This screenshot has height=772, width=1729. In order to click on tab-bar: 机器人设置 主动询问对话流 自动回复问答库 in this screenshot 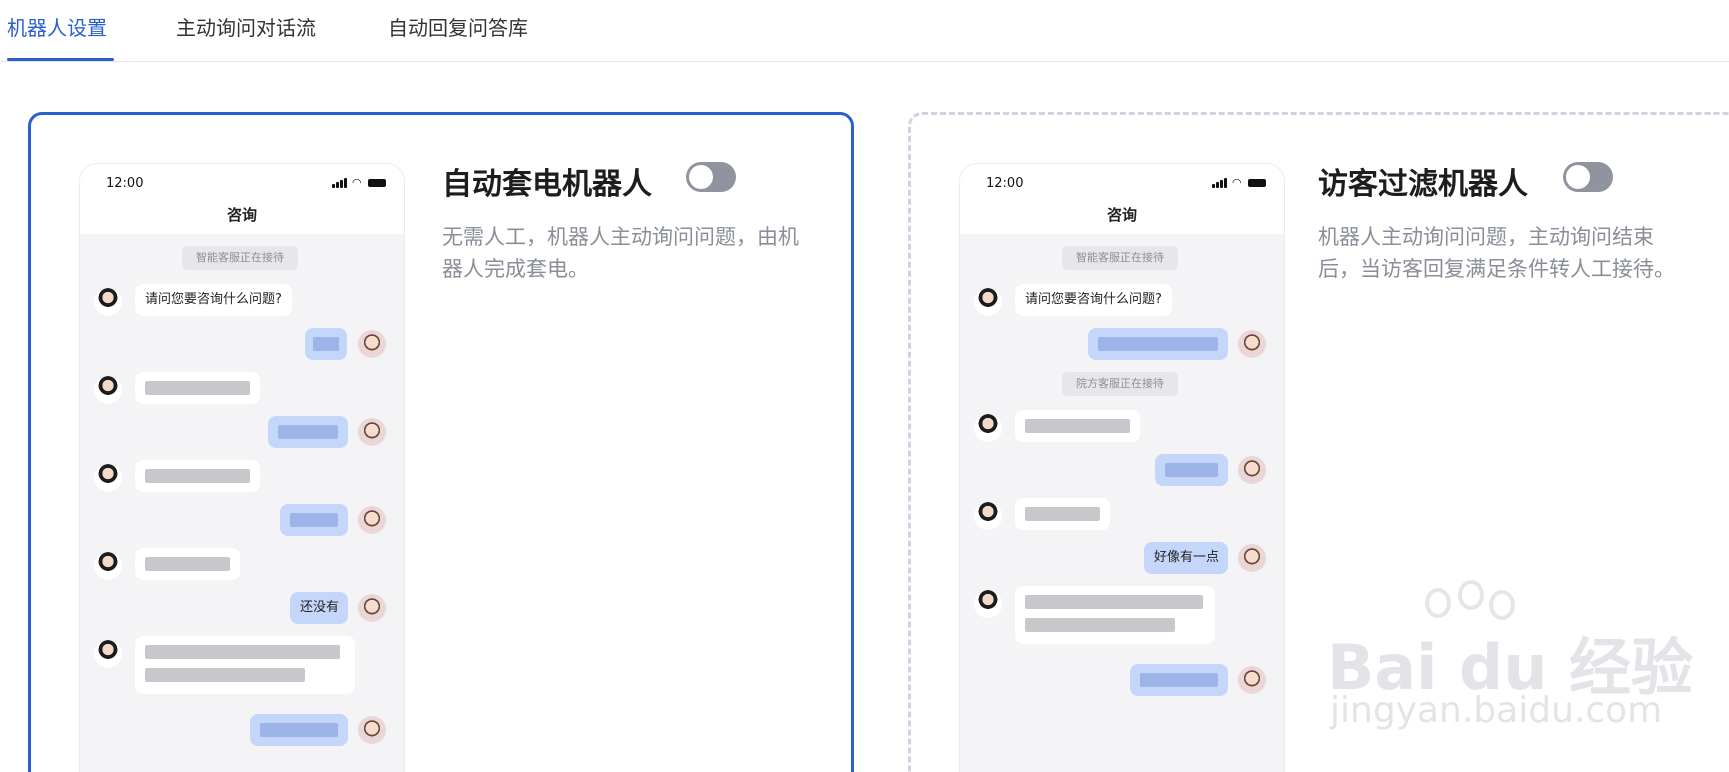, I will do `click(864, 31)`.